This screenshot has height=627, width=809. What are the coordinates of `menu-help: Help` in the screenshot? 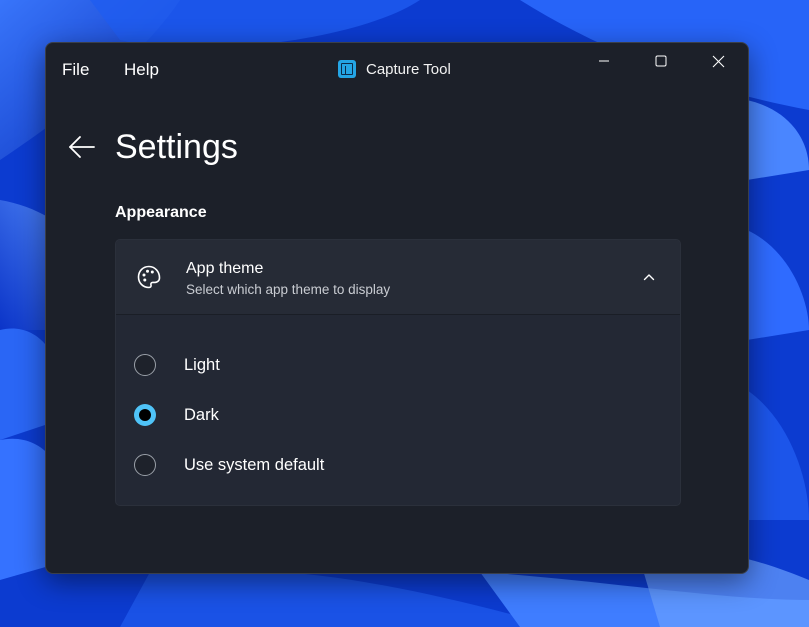 It's located at (141, 70).